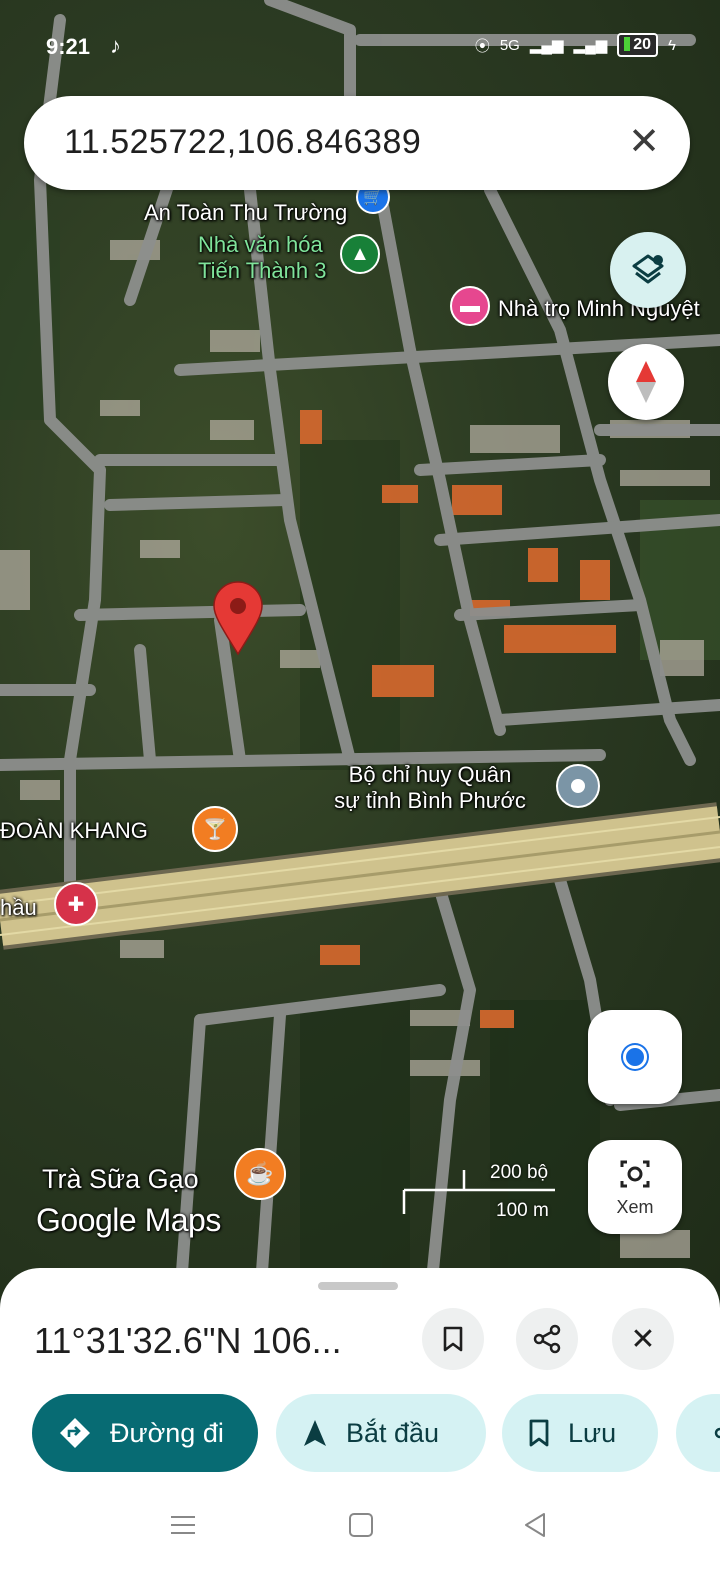 Image resolution: width=720 pixels, height=1582 pixels. What do you see at coordinates (215, 829) in the screenshot?
I see `cocktail-icon: 🍸` at bounding box center [215, 829].